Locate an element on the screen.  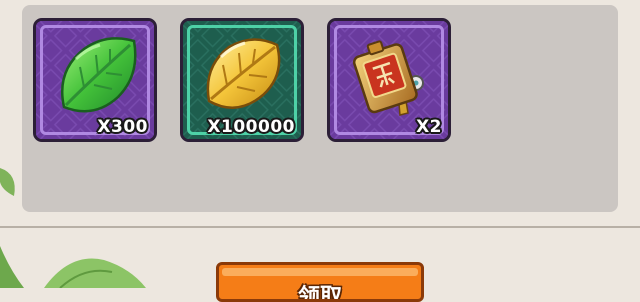
quantity-label: X2 is located at coordinates (429, 127).